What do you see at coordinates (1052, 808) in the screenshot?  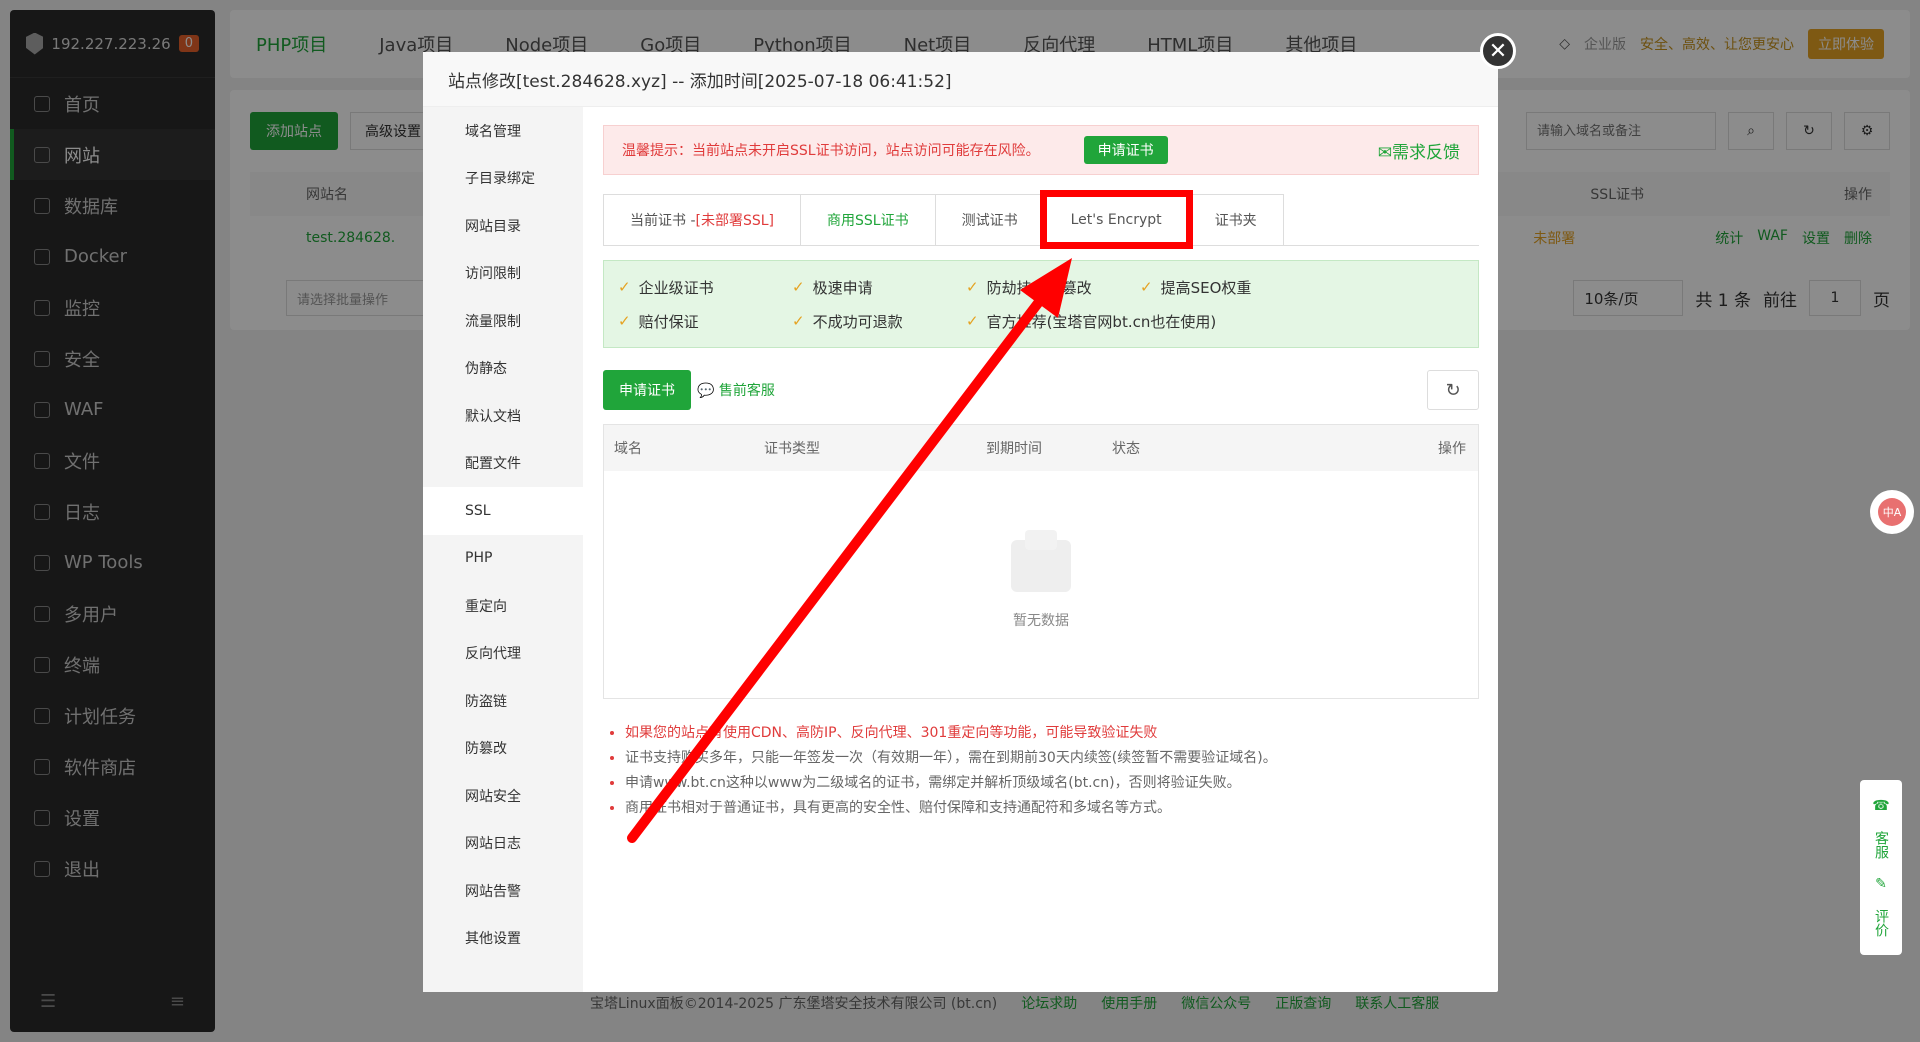 I see `note-item: 商用证书相对于普通证书，具有更高的安全性、赔付保障和支持通配符和多域名等方式。` at bounding box center [1052, 808].